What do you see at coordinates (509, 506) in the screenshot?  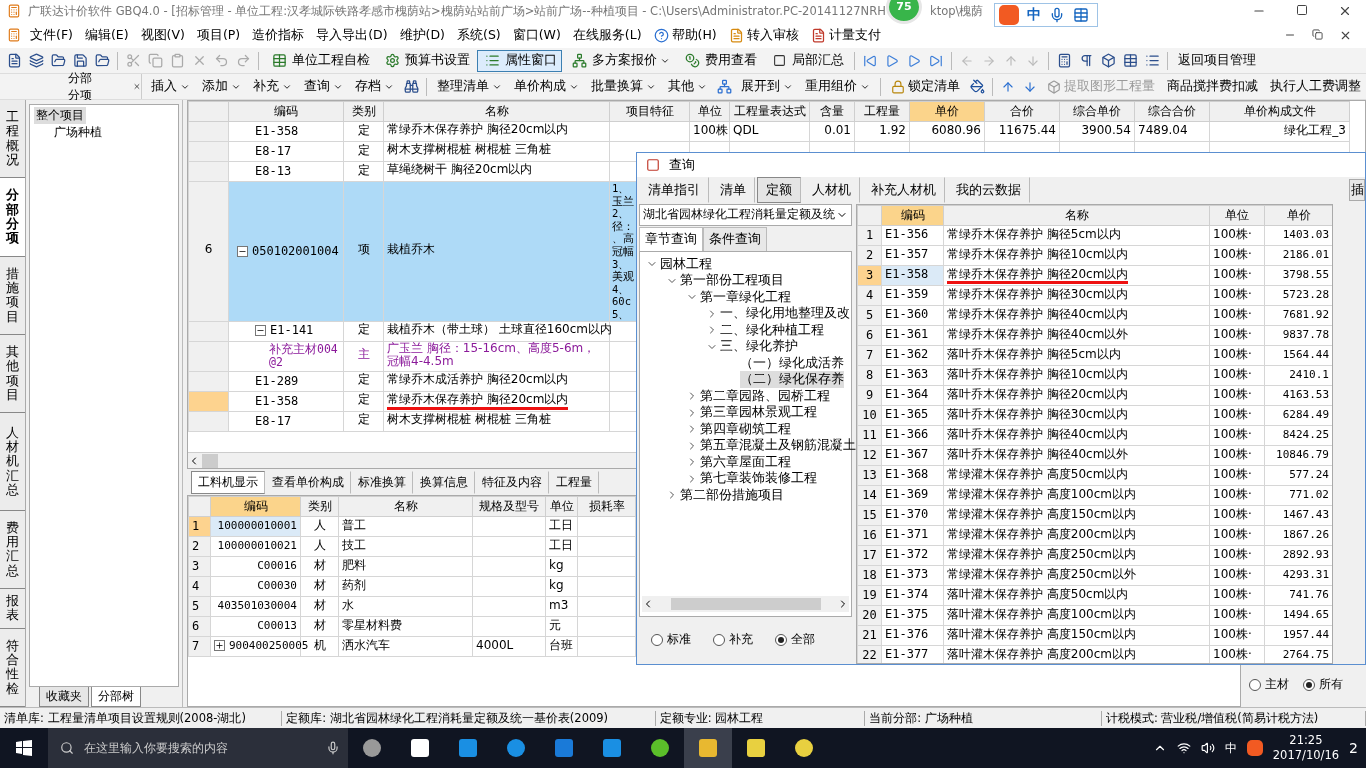 I see `column-header: 规格及型号` at bounding box center [509, 506].